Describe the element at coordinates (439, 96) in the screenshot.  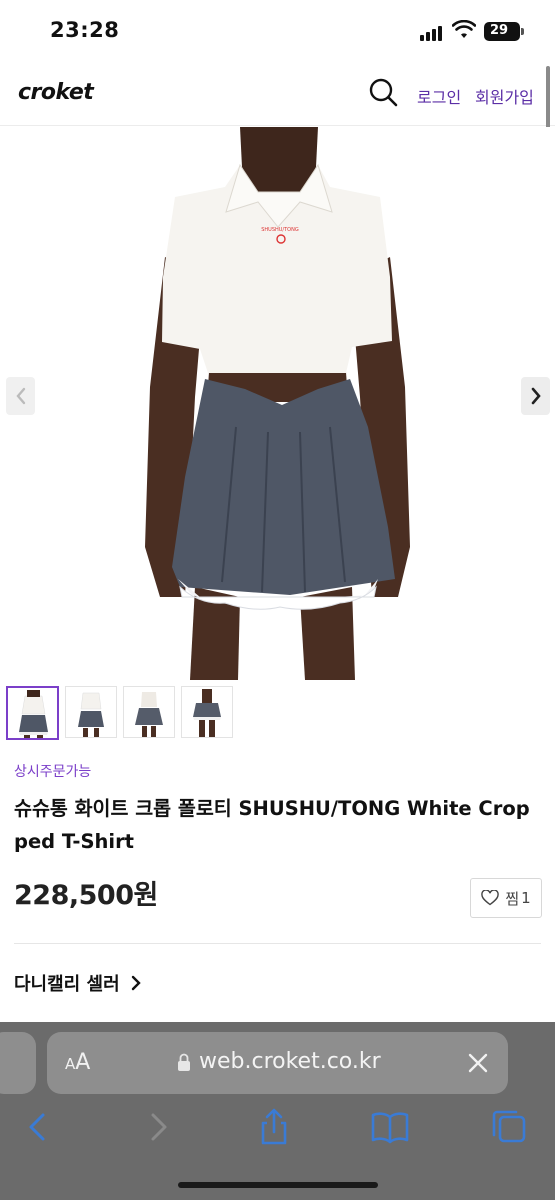
I see `login-link: 로그인` at that location.